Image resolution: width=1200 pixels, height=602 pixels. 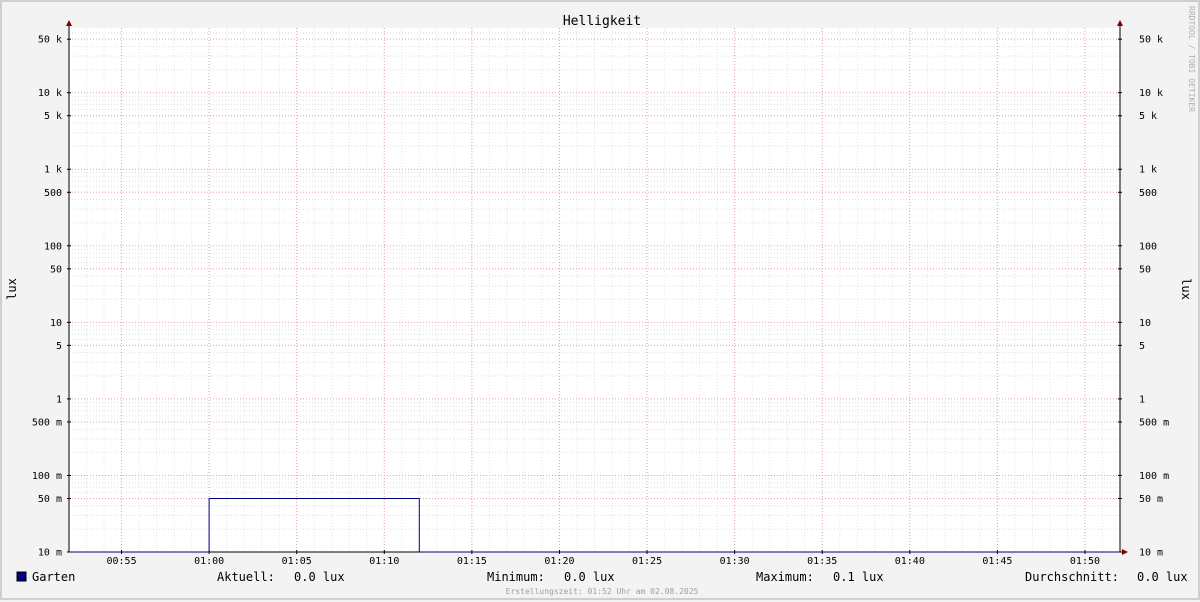 What do you see at coordinates (1085, 561) in the screenshot?
I see `x-tick-label: 01:50` at bounding box center [1085, 561].